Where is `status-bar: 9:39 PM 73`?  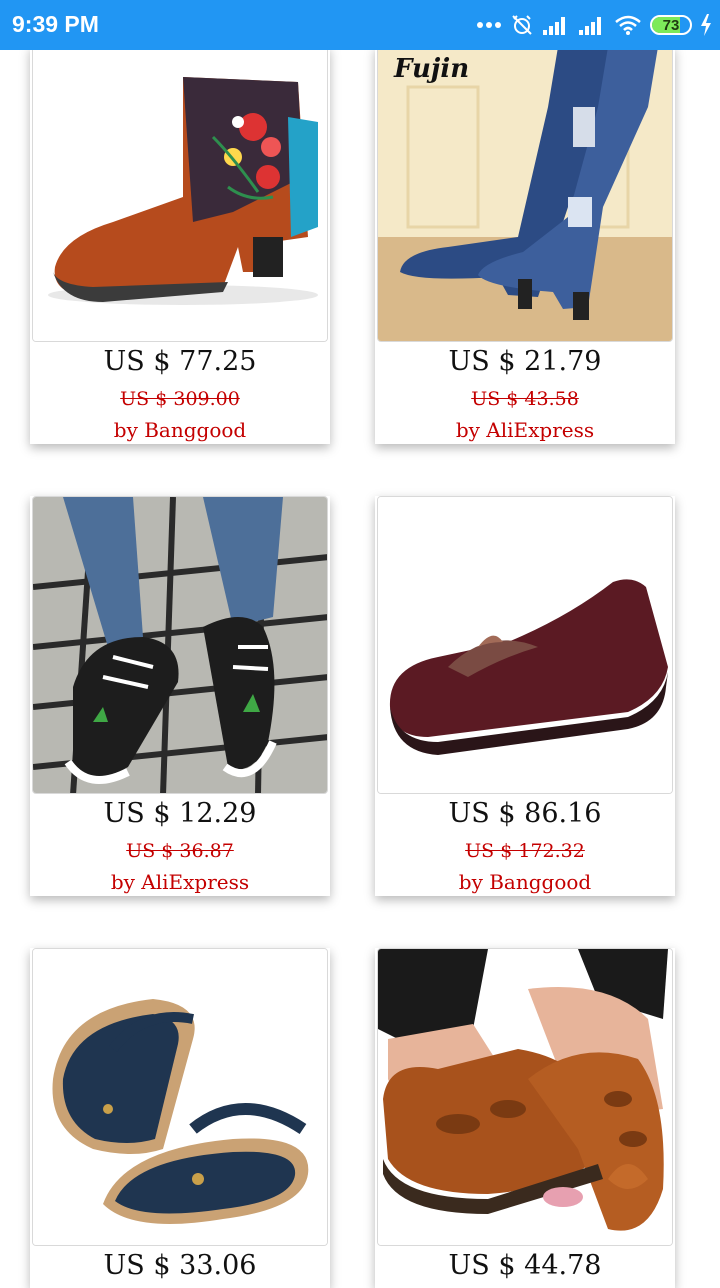 status-bar: 9:39 PM 73 is located at coordinates (360, 25).